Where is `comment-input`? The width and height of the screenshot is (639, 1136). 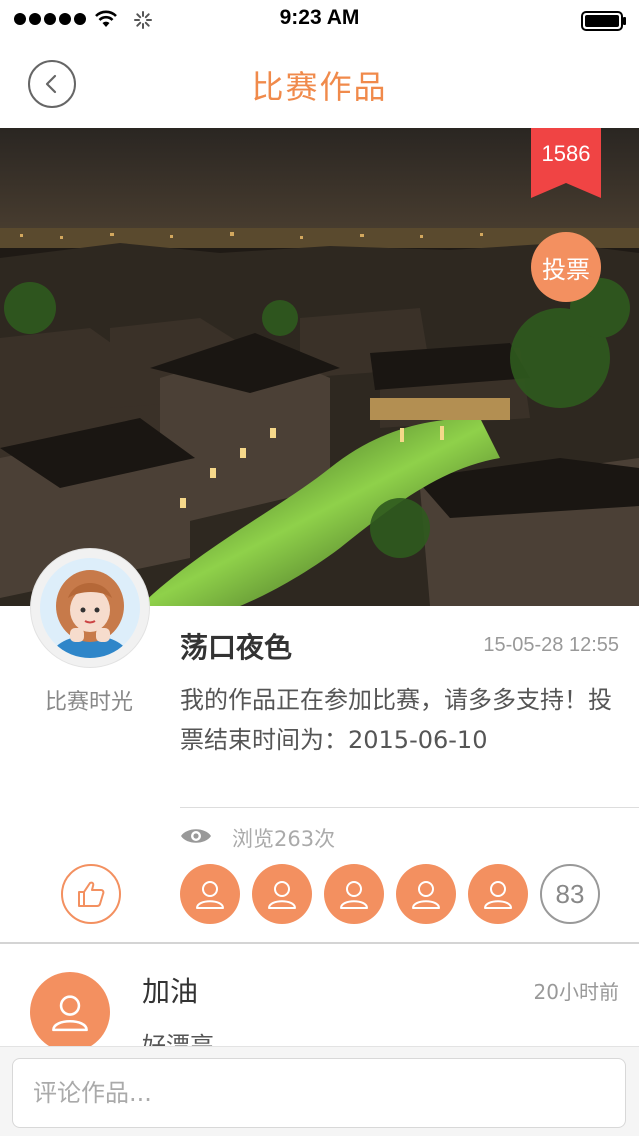
comment-input is located at coordinates (319, 1093).